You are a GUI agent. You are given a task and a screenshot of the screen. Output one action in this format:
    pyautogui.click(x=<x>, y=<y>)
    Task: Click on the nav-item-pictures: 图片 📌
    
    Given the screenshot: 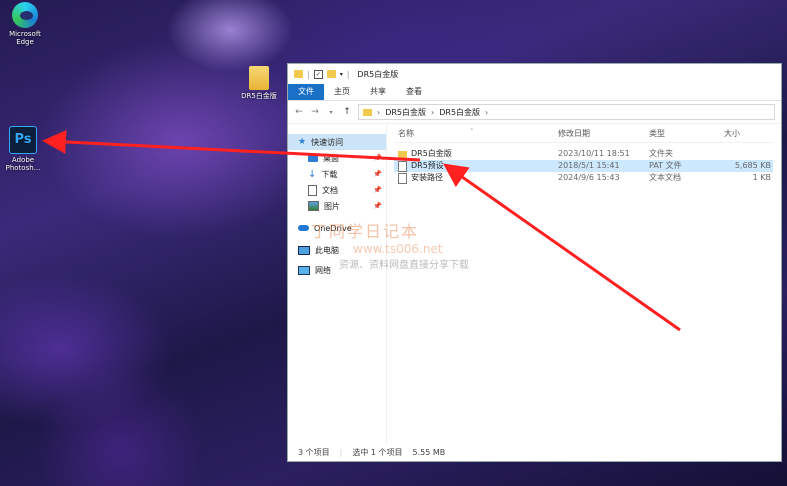 What is the action you would take?
    pyautogui.click(x=337, y=206)
    